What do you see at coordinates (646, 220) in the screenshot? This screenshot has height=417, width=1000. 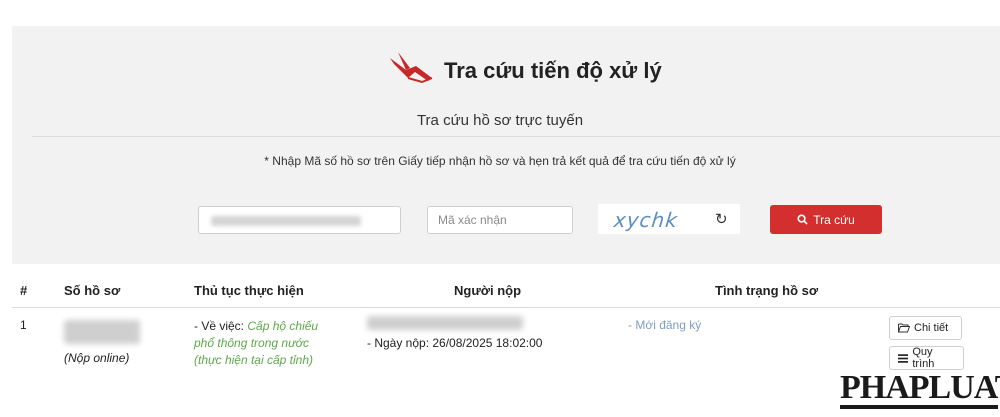 I see `captcha-text: xychk` at bounding box center [646, 220].